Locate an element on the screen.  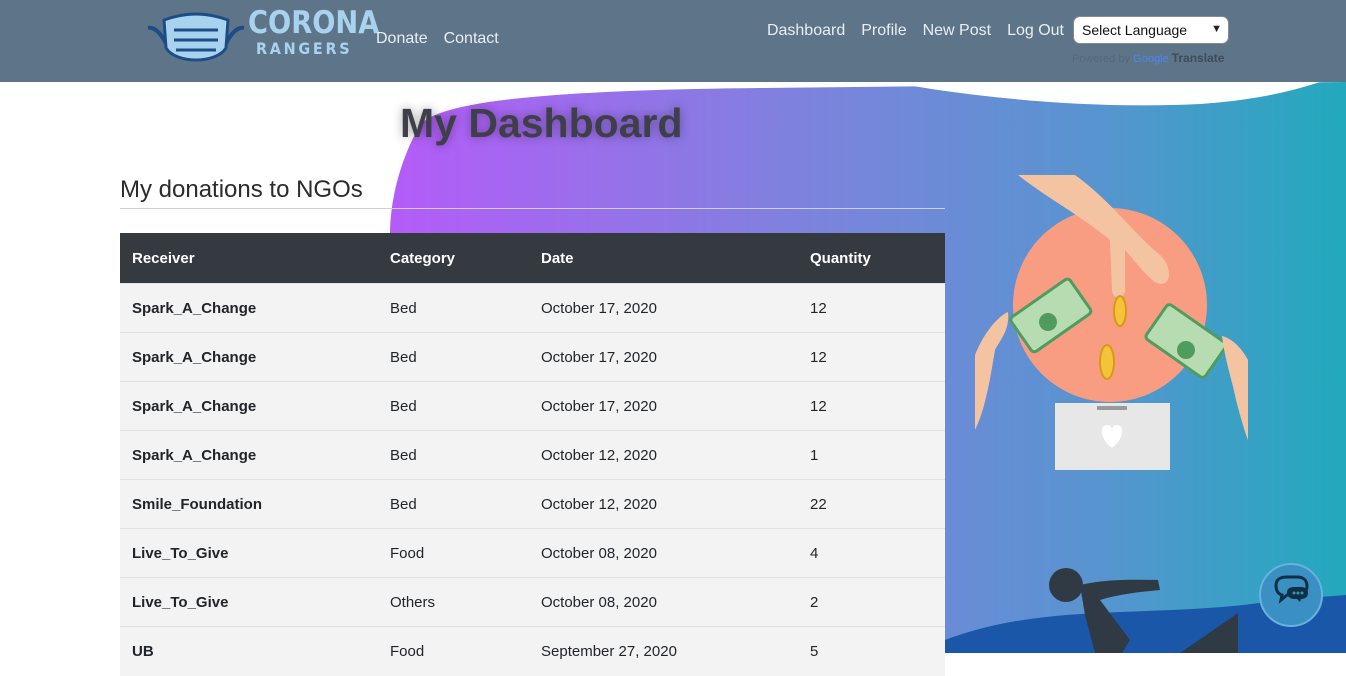
cell-quantity: 2 is located at coordinates (814, 602).